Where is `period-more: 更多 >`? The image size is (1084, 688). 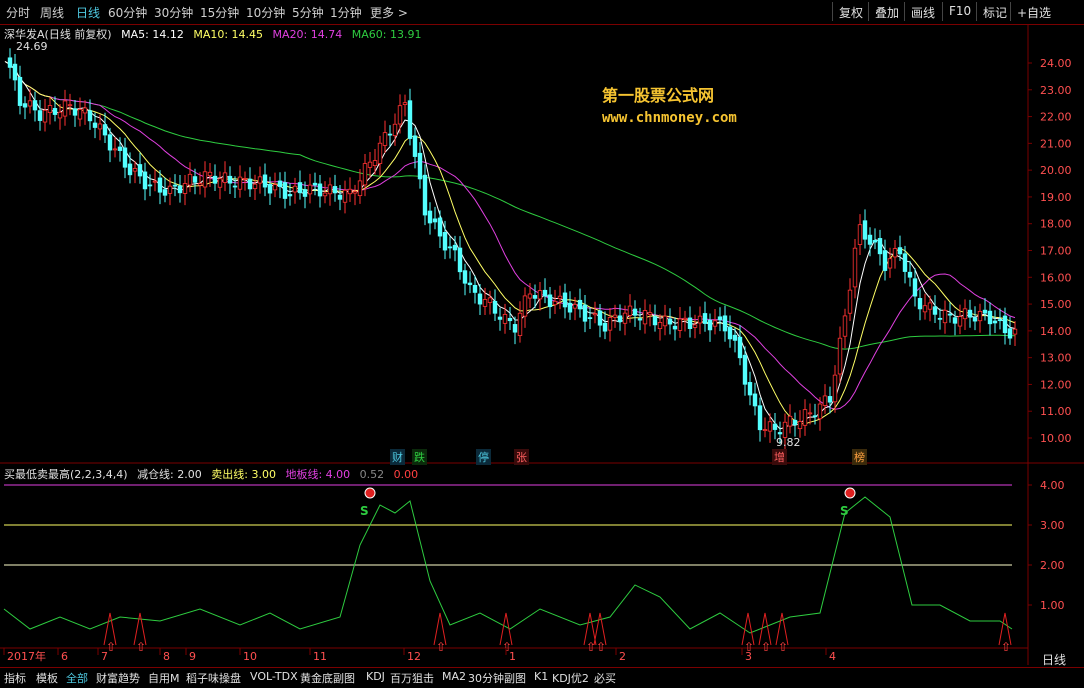 period-more: 更多 > is located at coordinates (389, 12).